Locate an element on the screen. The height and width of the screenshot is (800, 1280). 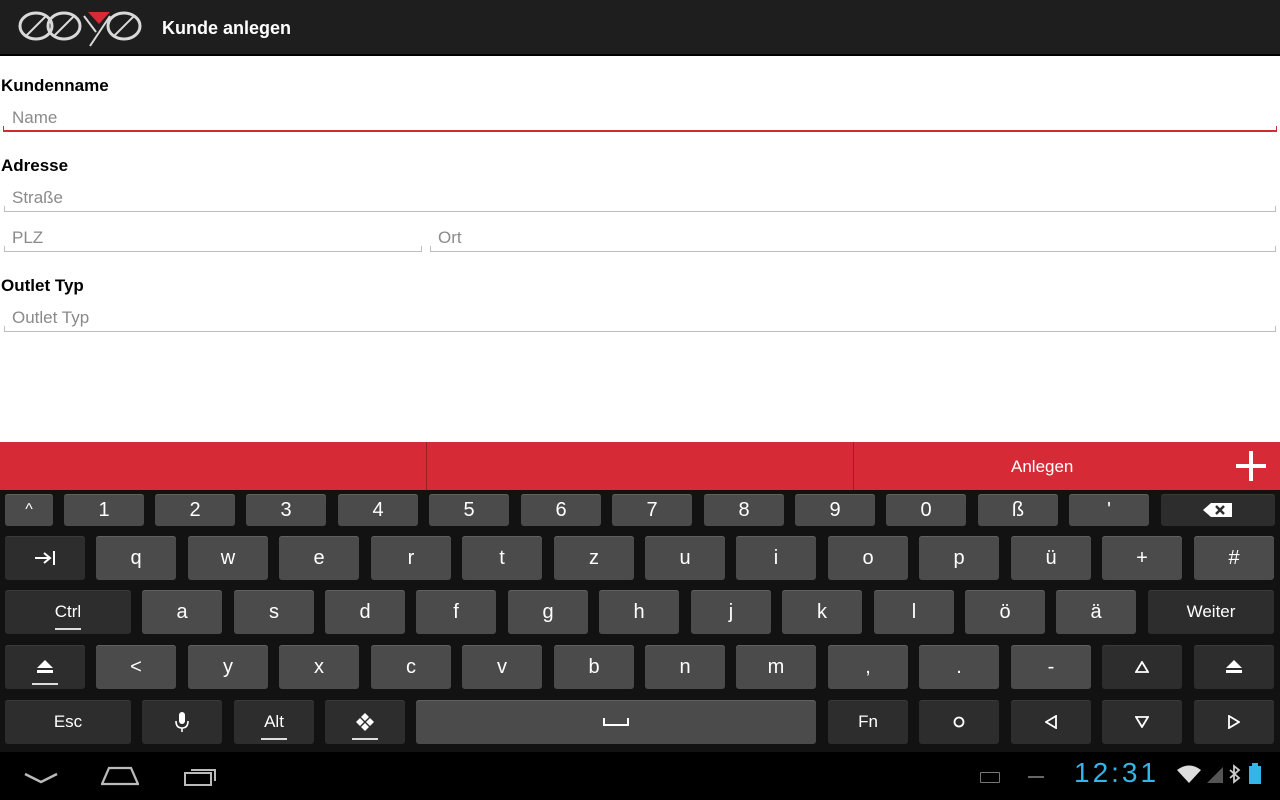
key-u: u is located at coordinates (685, 558).